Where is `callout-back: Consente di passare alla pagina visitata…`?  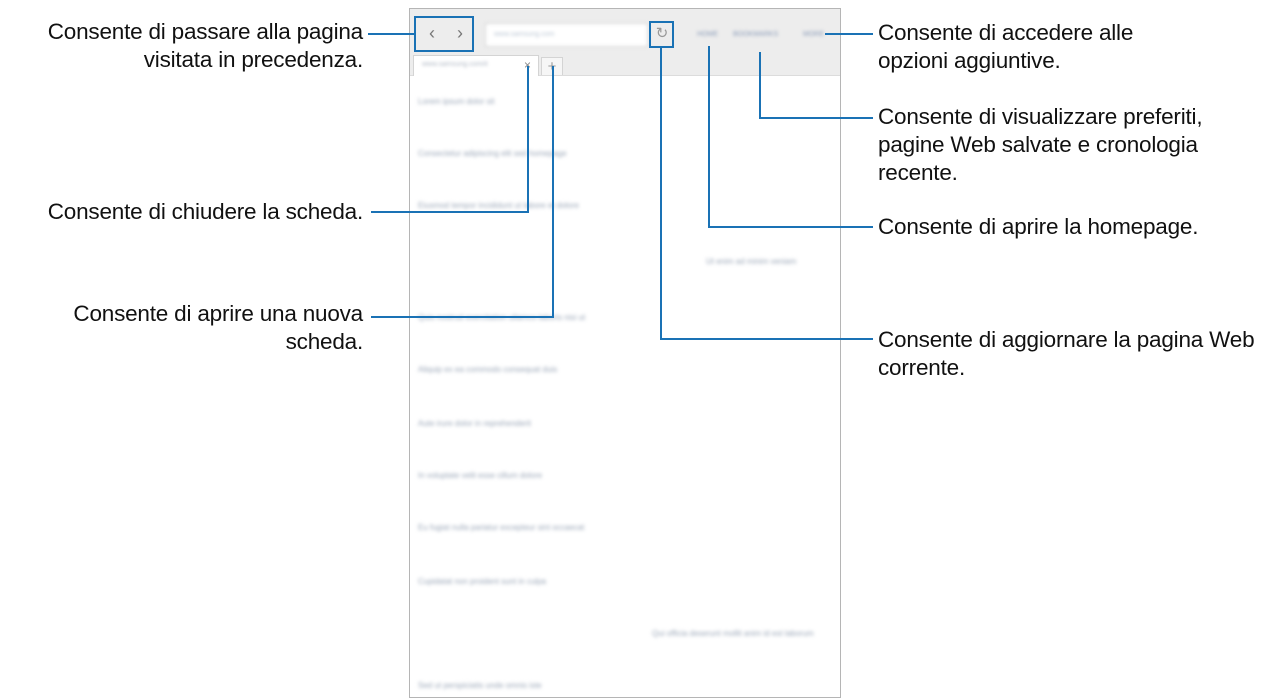
callout-back: Consente di passare alla pagina visitata… is located at coordinates (205, 45).